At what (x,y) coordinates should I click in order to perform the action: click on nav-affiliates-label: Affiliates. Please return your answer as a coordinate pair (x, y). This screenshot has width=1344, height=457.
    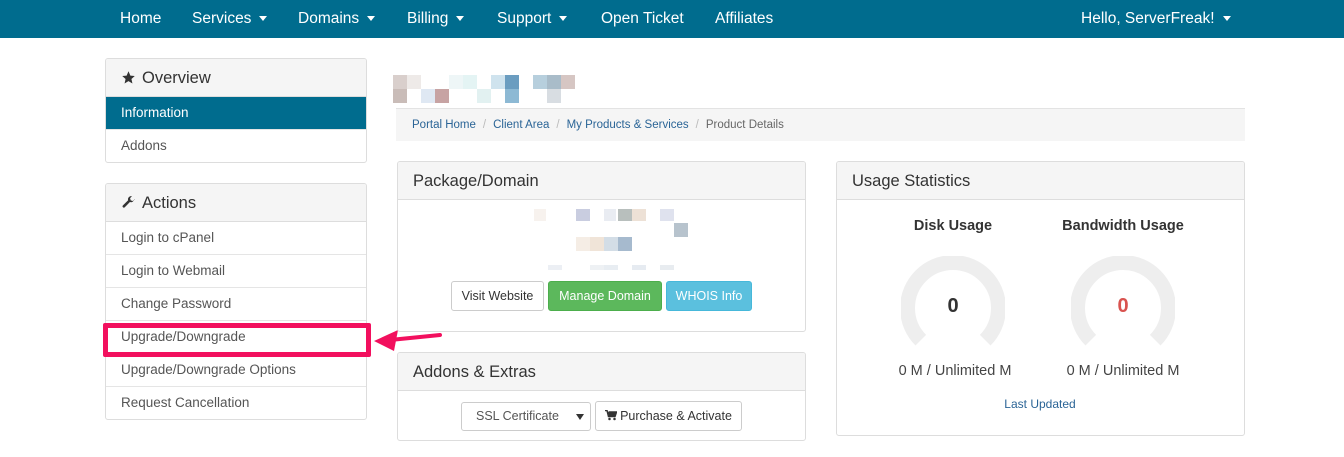
    Looking at the image, I should click on (744, 18).